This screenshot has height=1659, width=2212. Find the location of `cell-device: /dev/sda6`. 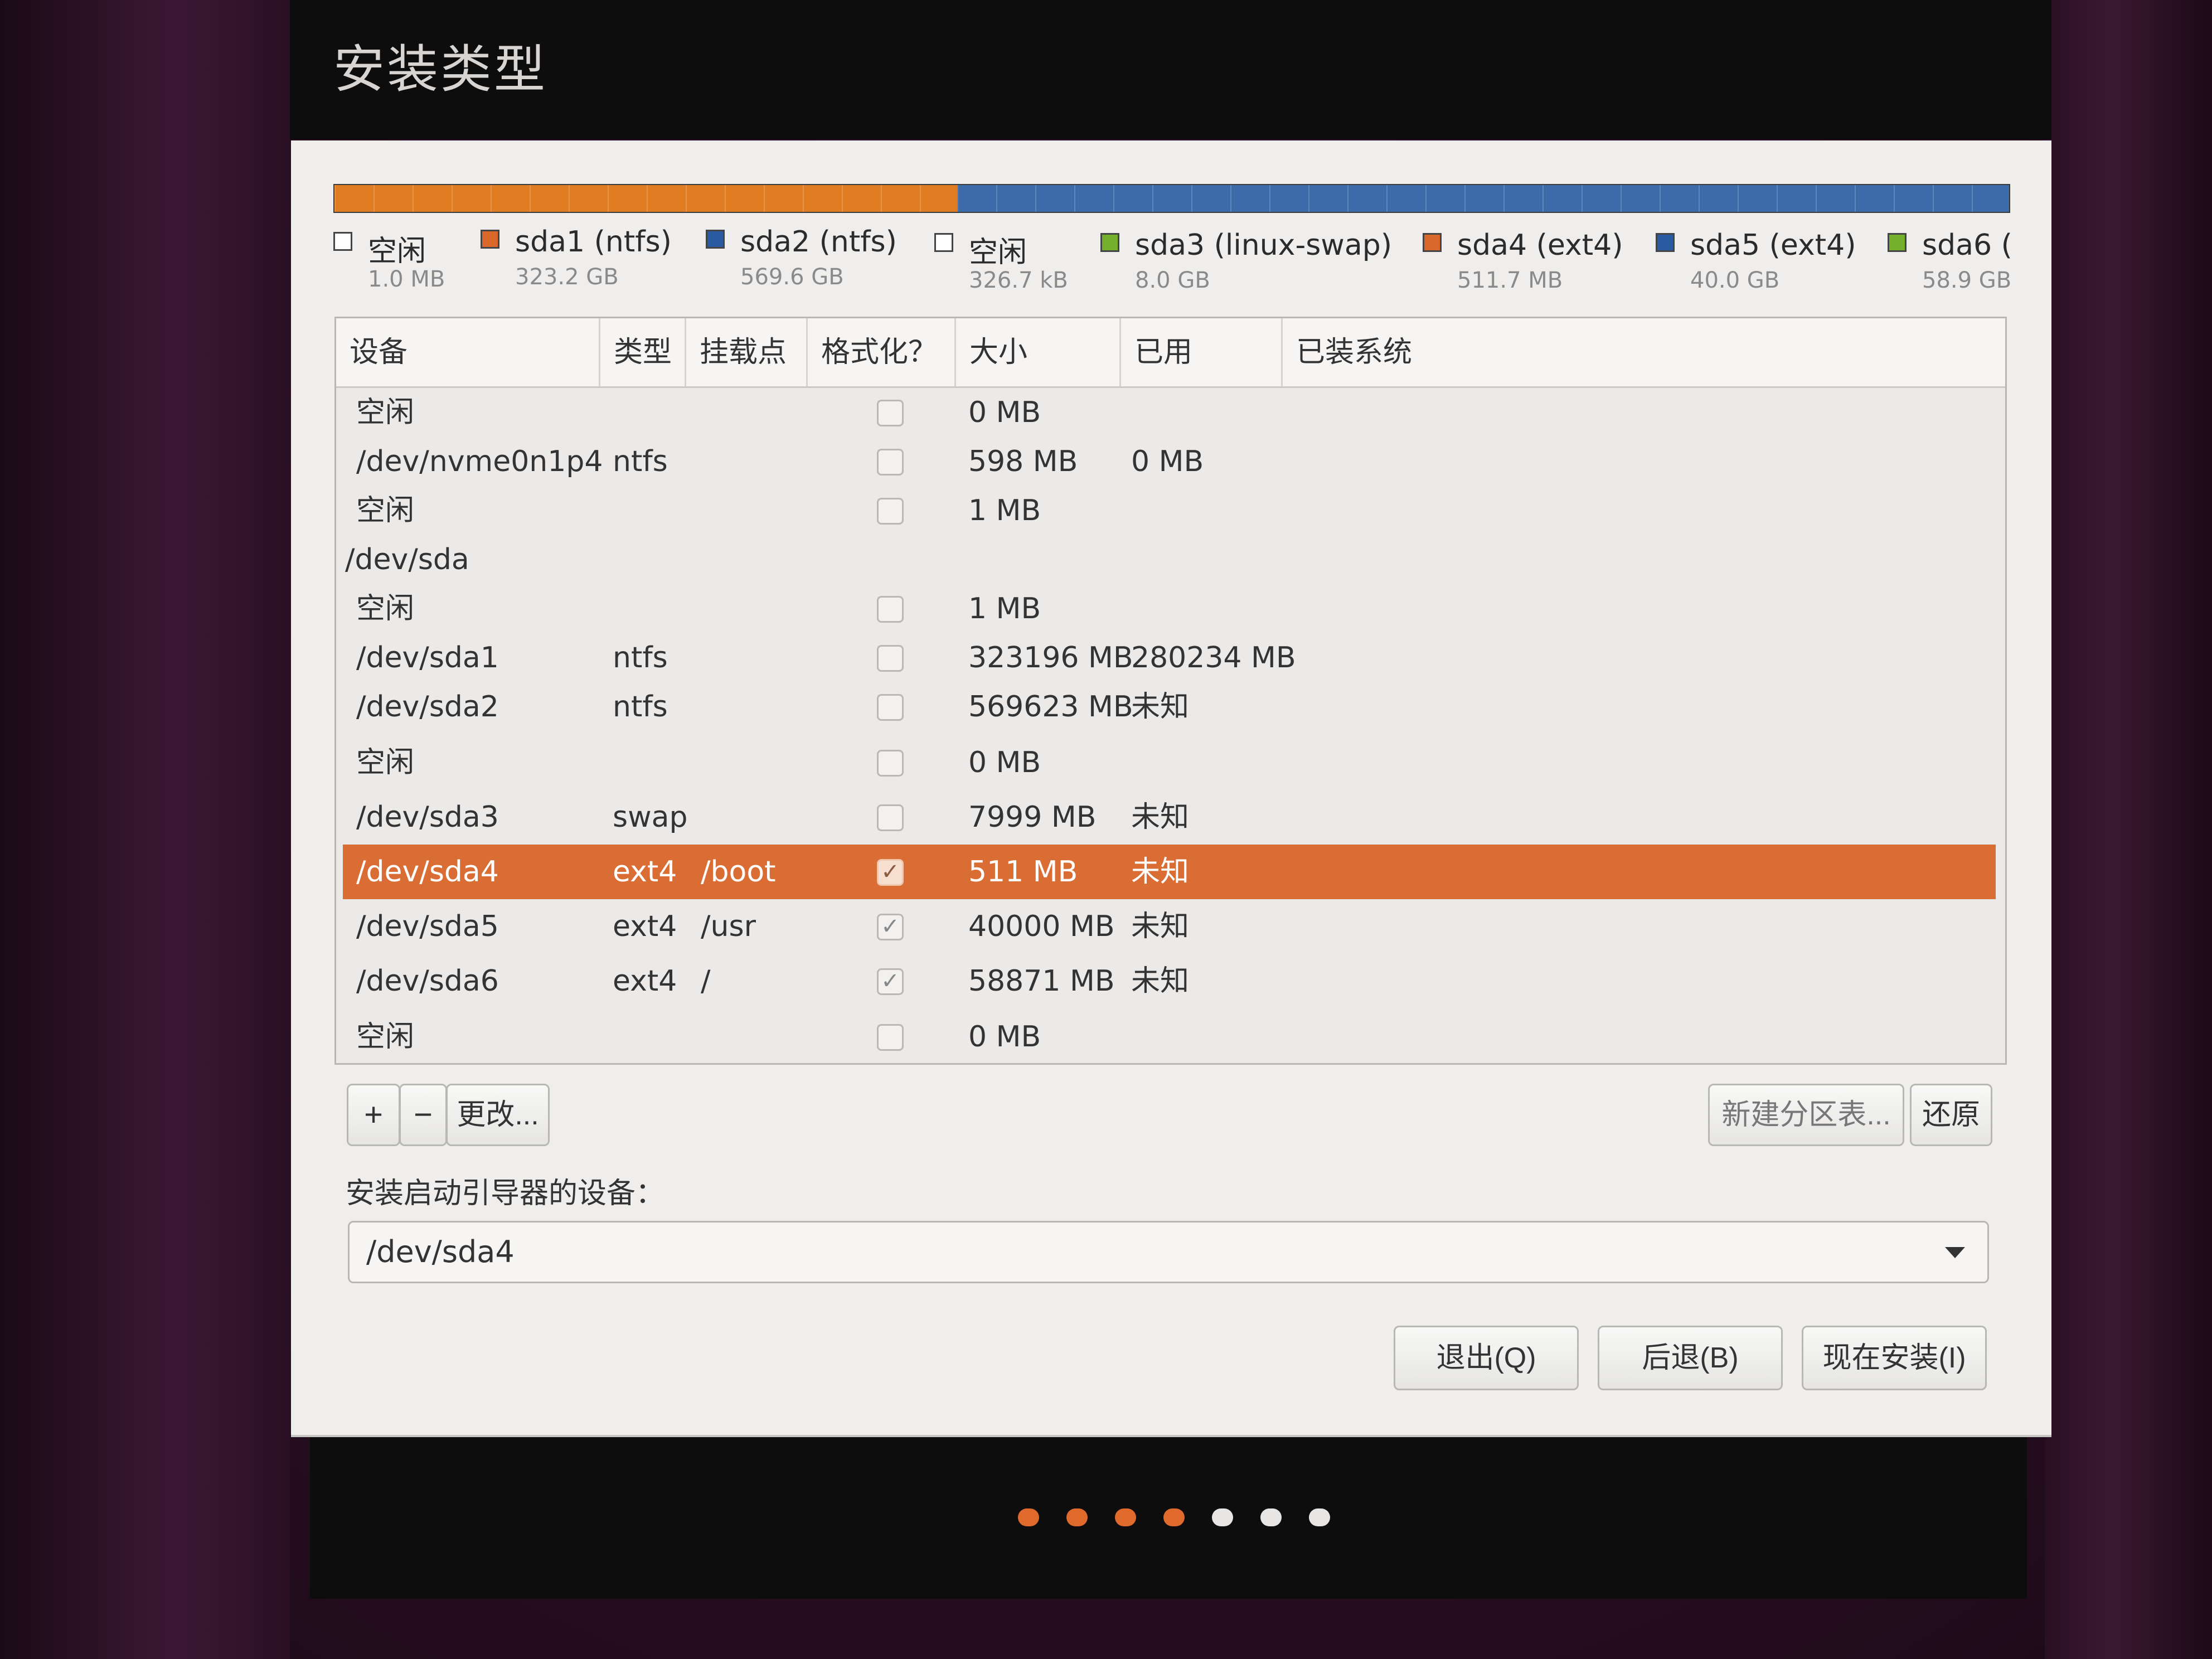

cell-device: /dev/sda6 is located at coordinates (427, 981).